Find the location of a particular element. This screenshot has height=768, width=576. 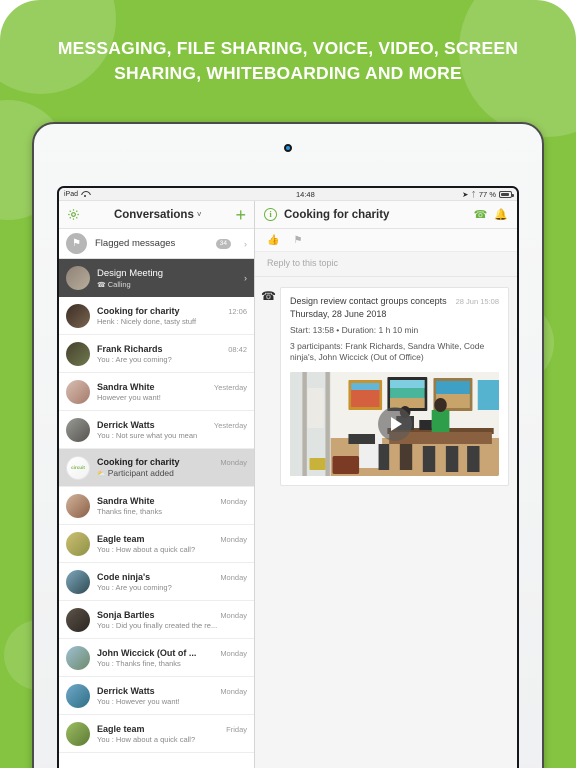

flagged-messages-label: Flagged messages is located at coordinates (135, 243).